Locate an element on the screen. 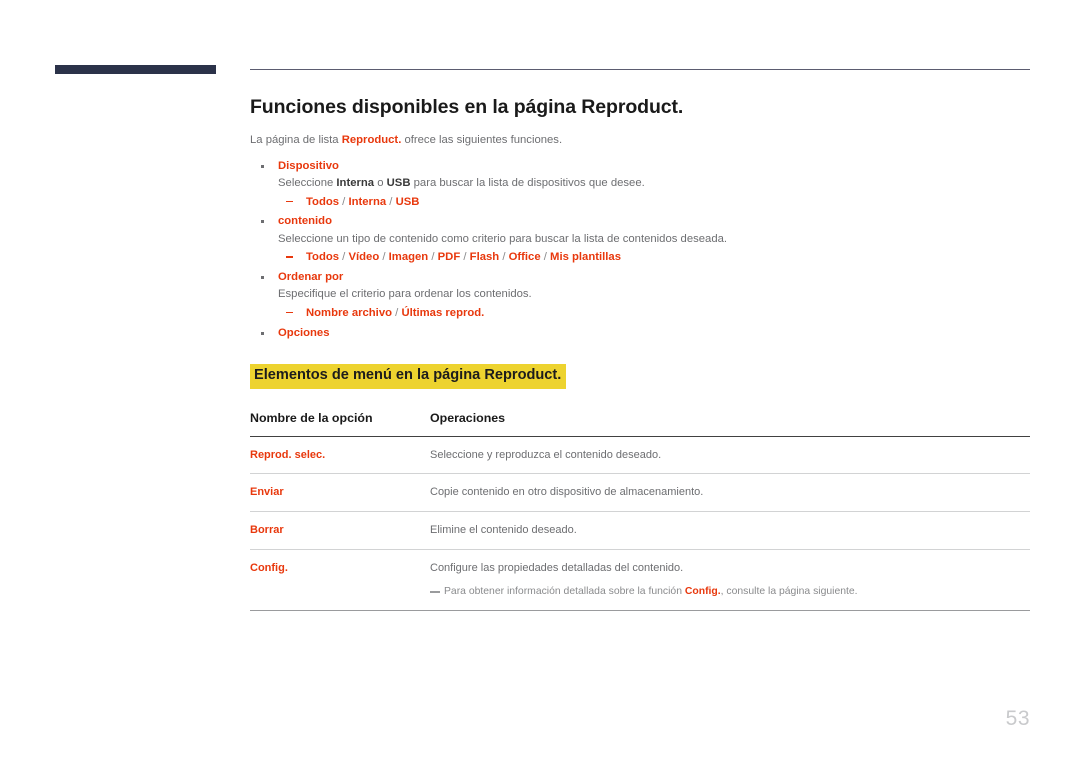 Image resolution: width=1080 pixels, height=763 pixels. intro-keyword: Reproduct. is located at coordinates (371, 140).